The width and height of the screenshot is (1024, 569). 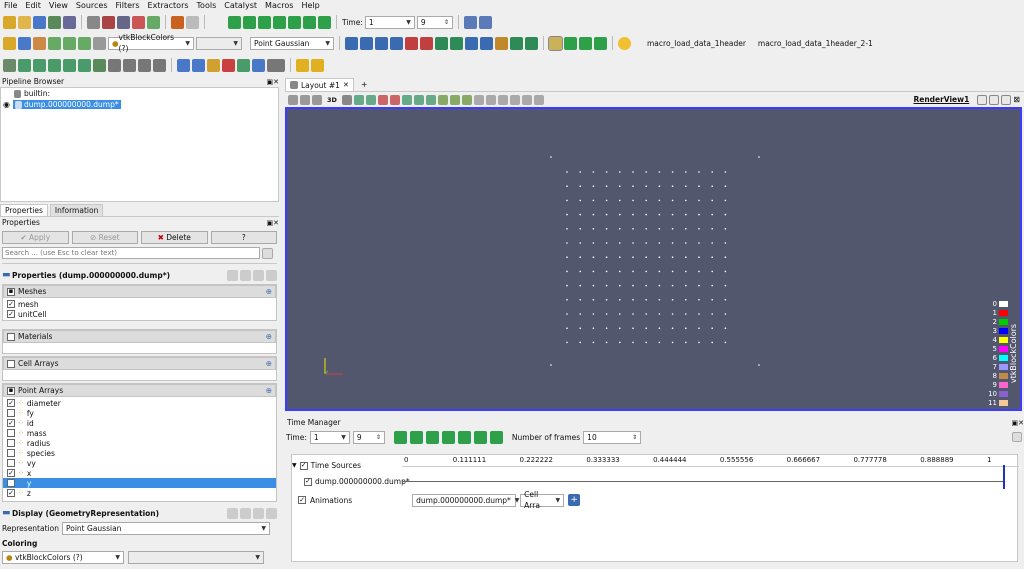 What do you see at coordinates (129, 65) in the screenshot?
I see `warp-vector-icon` at bounding box center [129, 65].